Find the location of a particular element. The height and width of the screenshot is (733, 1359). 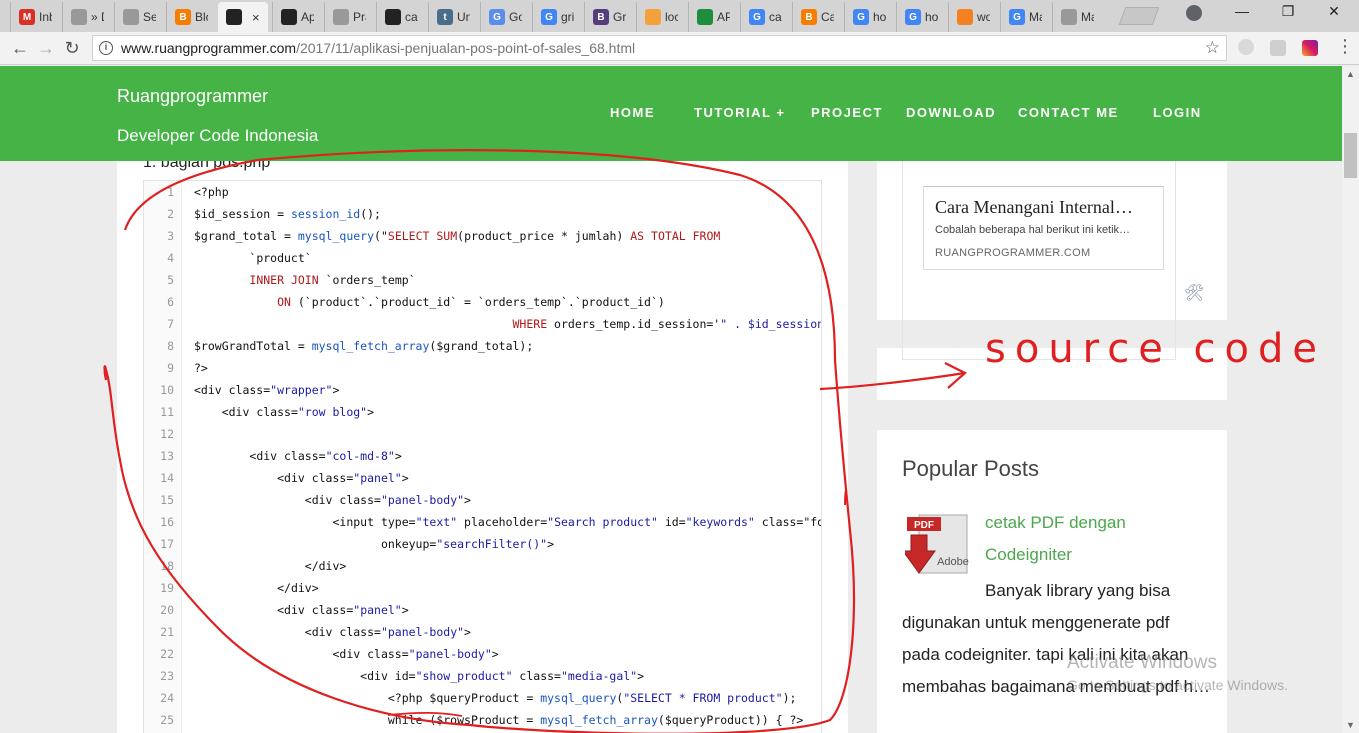

profile-icon is located at coordinates (1194, 13).